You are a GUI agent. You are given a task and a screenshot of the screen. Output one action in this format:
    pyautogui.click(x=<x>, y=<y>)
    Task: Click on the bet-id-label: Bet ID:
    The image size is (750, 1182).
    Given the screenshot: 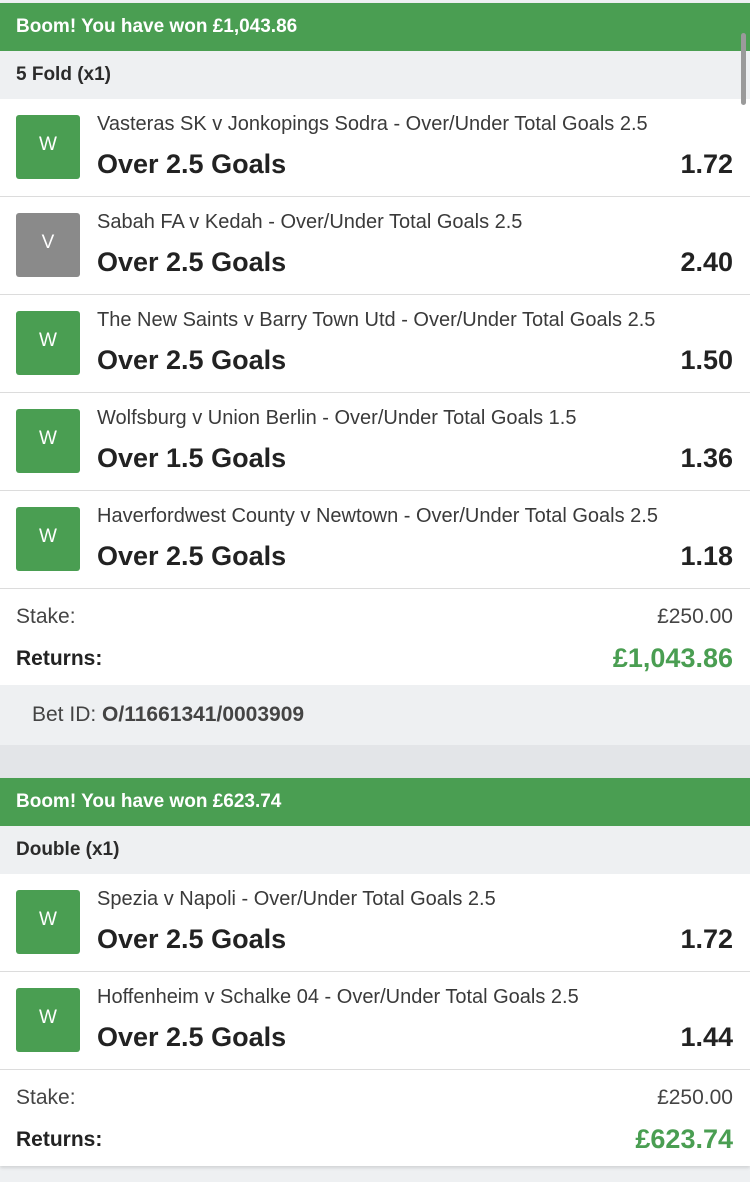 What is the action you would take?
    pyautogui.click(x=64, y=714)
    